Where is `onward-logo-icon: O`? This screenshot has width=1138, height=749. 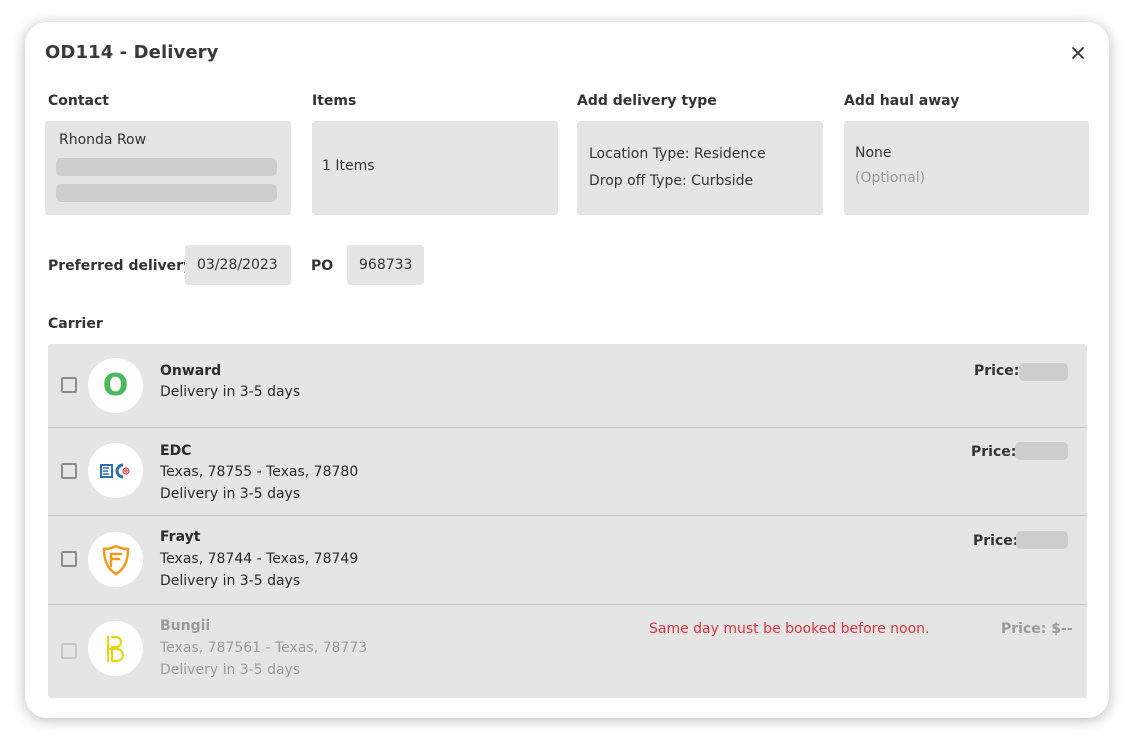 onward-logo-icon: O is located at coordinates (115, 385).